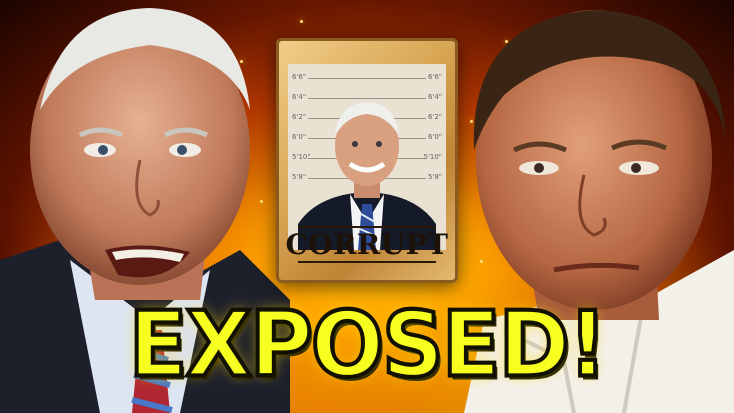  I want to click on mugshot-person, so click(367, 176).